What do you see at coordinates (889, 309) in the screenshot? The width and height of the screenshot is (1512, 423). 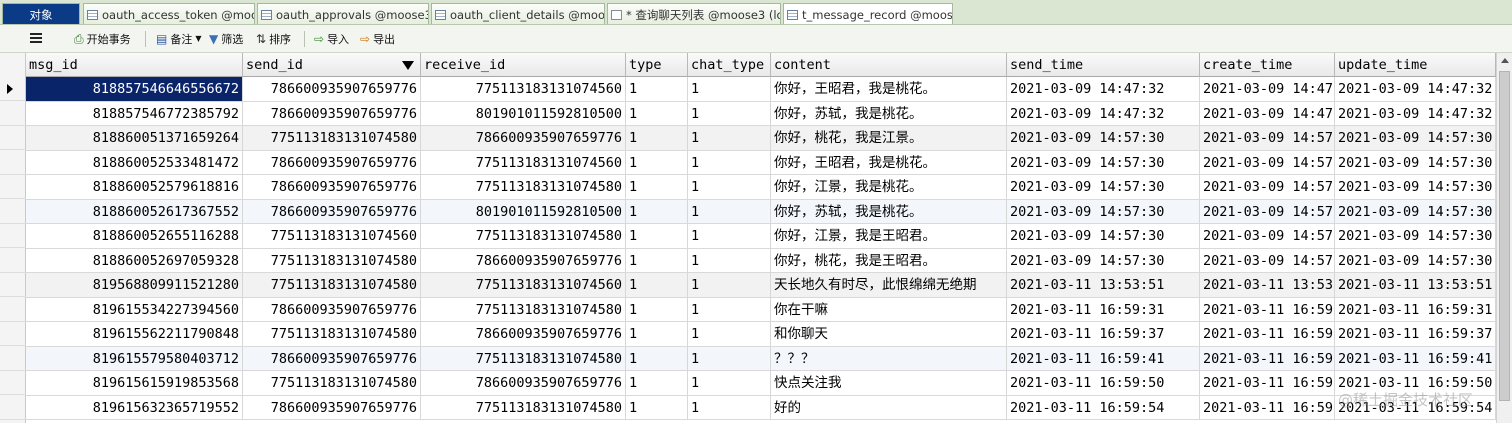 I see `cell-content: 你在干嘛` at bounding box center [889, 309].